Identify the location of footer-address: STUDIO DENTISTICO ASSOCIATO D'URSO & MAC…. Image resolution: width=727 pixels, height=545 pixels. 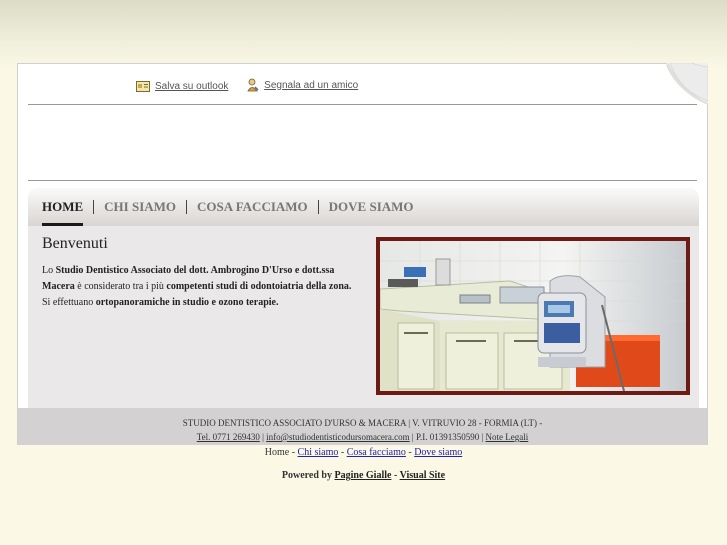
(362, 423).